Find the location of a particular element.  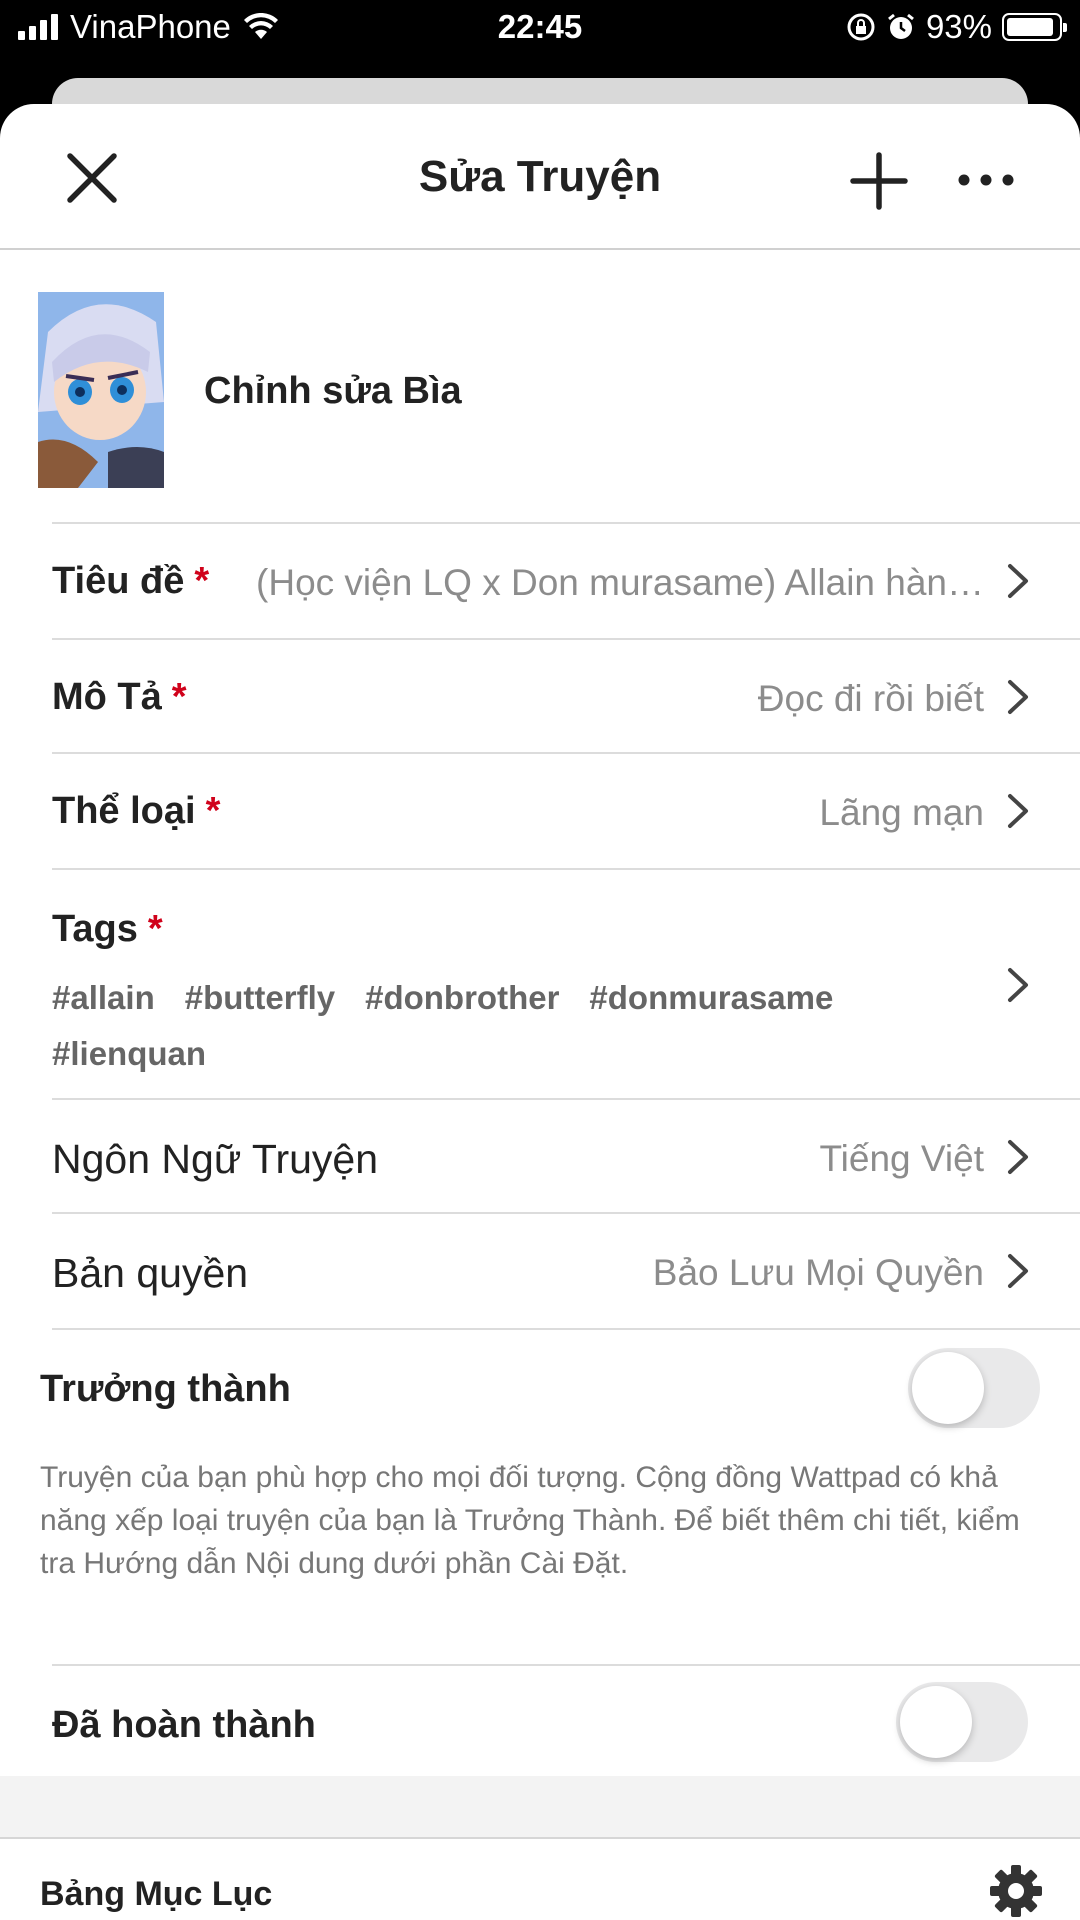

battery-icon is located at coordinates (1034, 27).